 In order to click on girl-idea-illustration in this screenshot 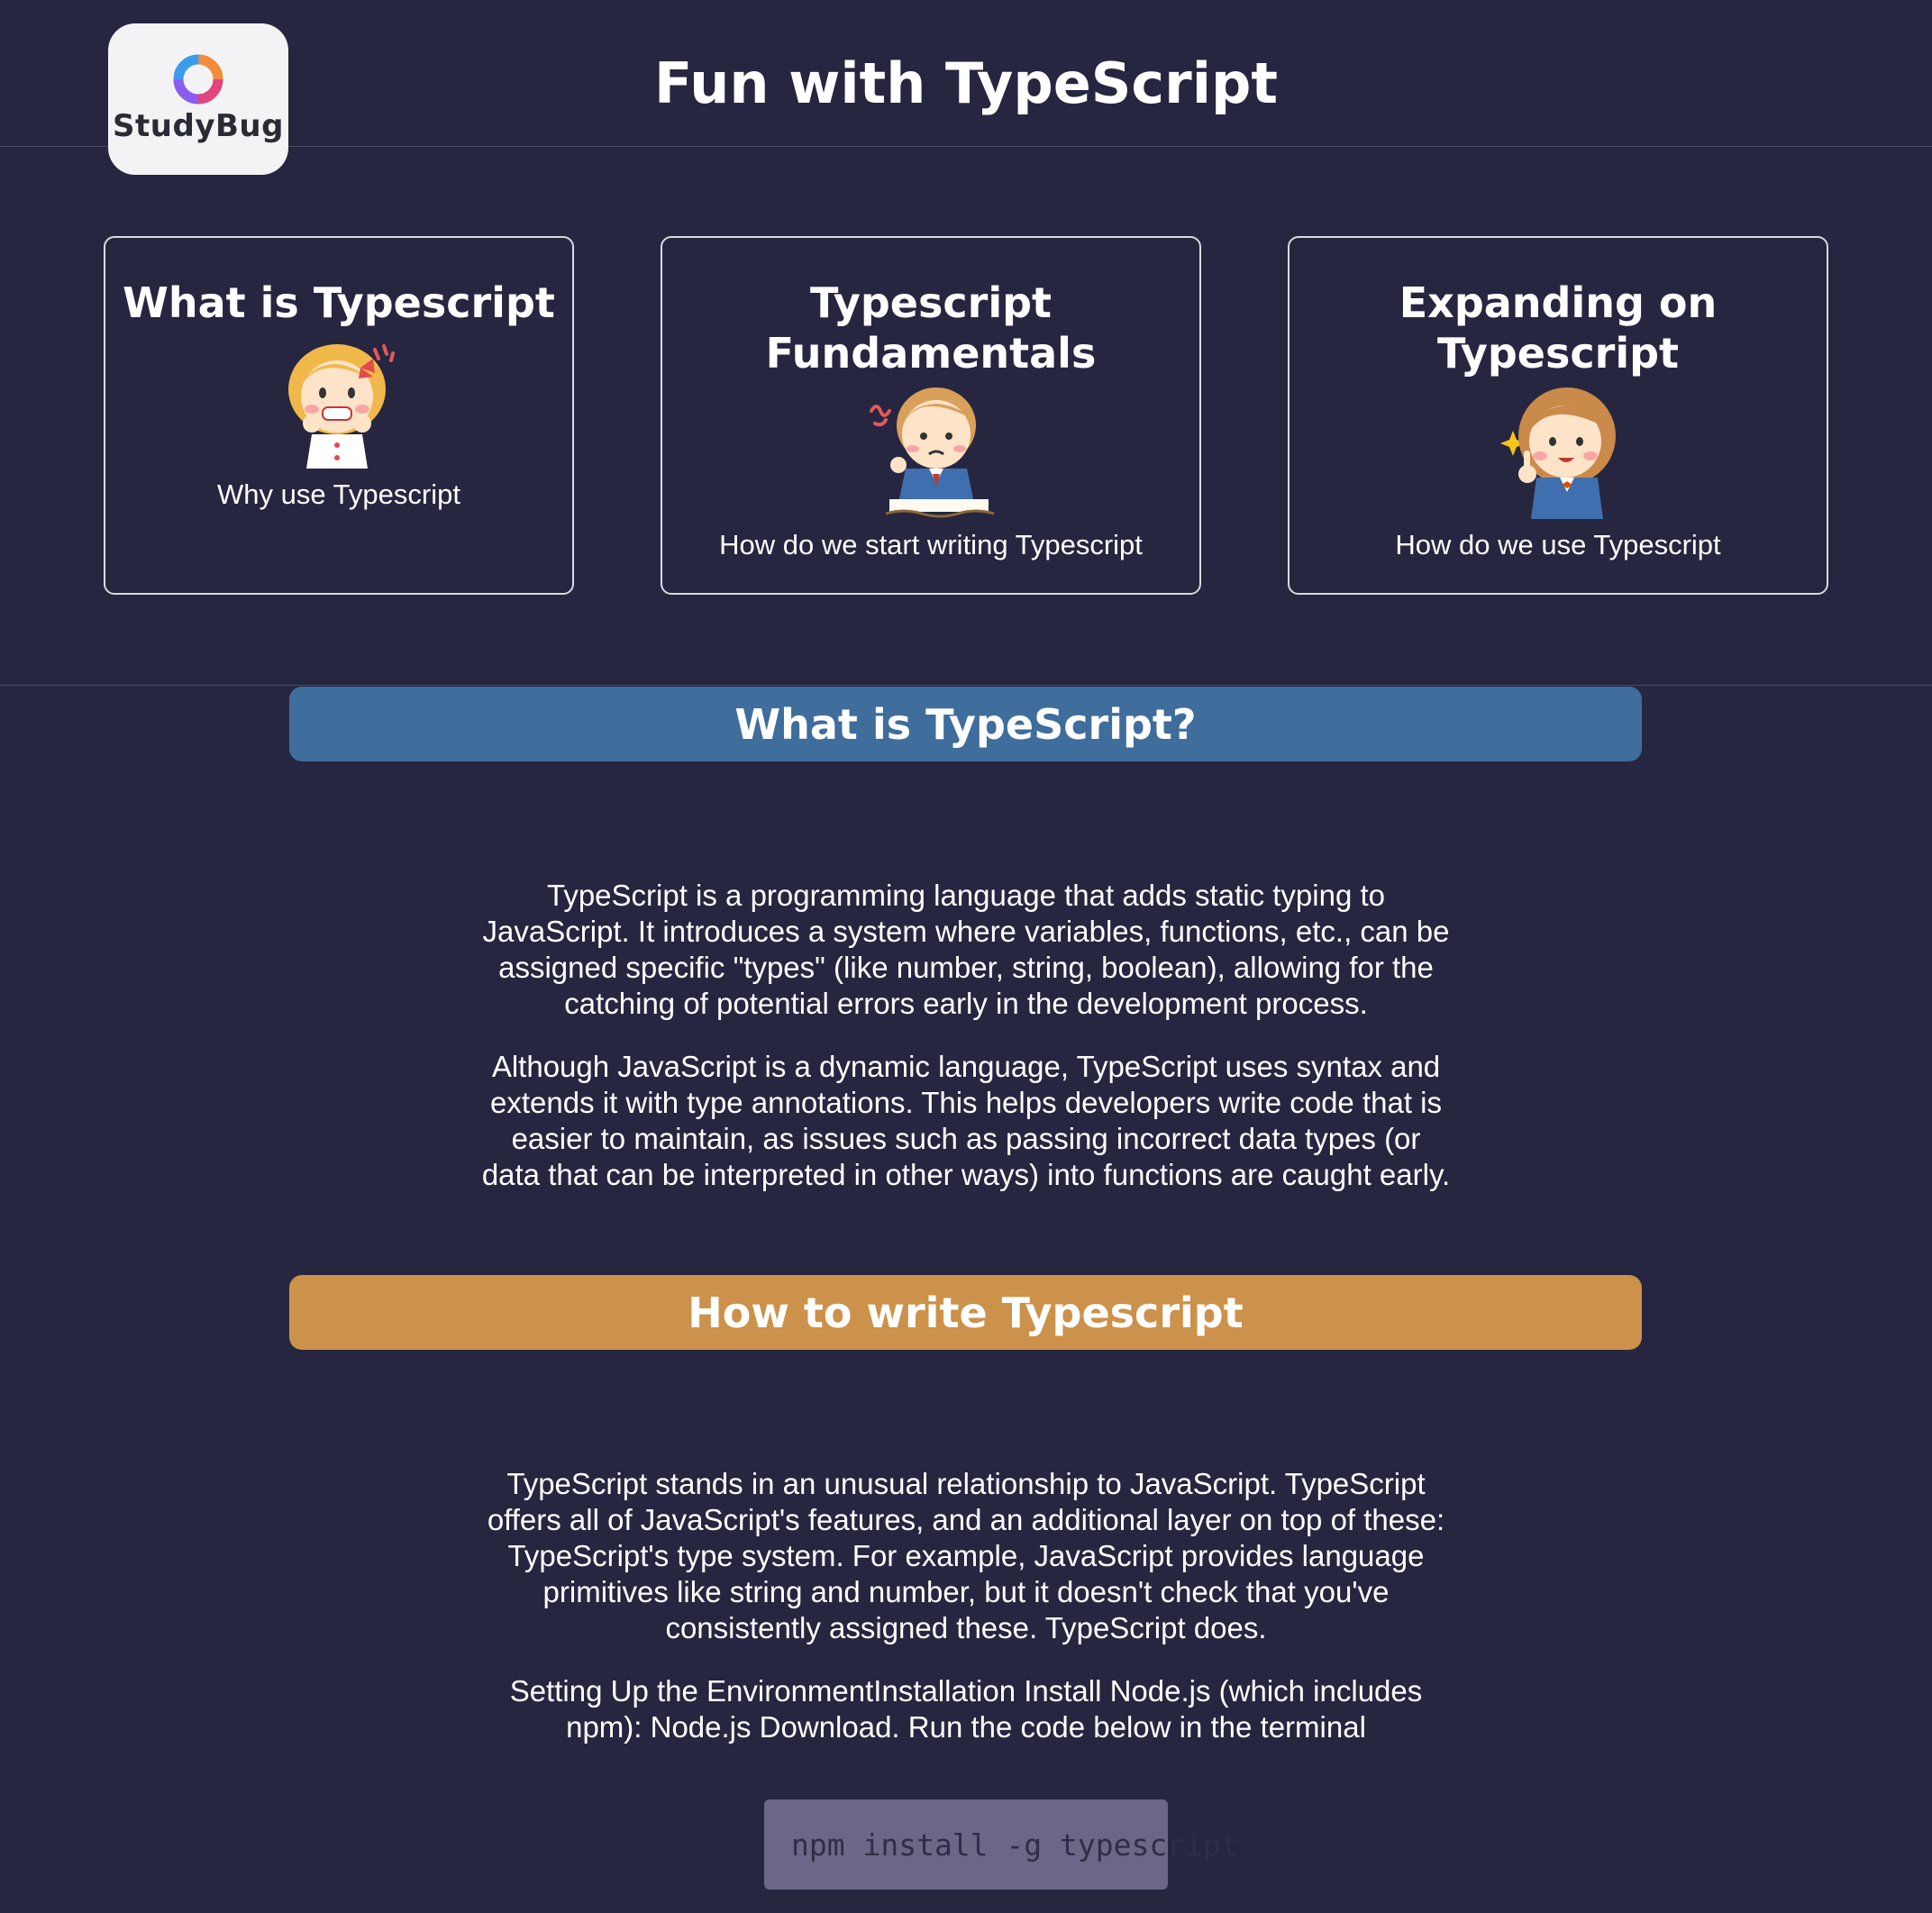, I will do `click(1558, 454)`.